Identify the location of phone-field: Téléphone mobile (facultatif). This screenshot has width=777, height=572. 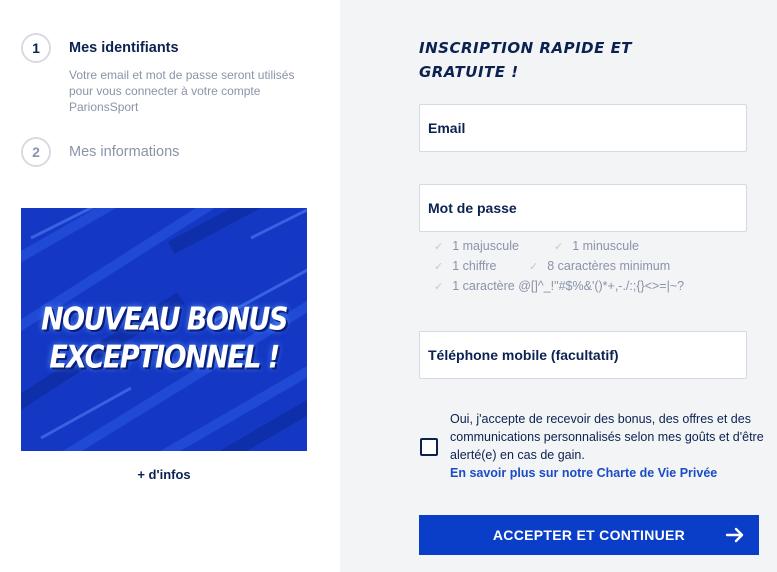
(583, 355).